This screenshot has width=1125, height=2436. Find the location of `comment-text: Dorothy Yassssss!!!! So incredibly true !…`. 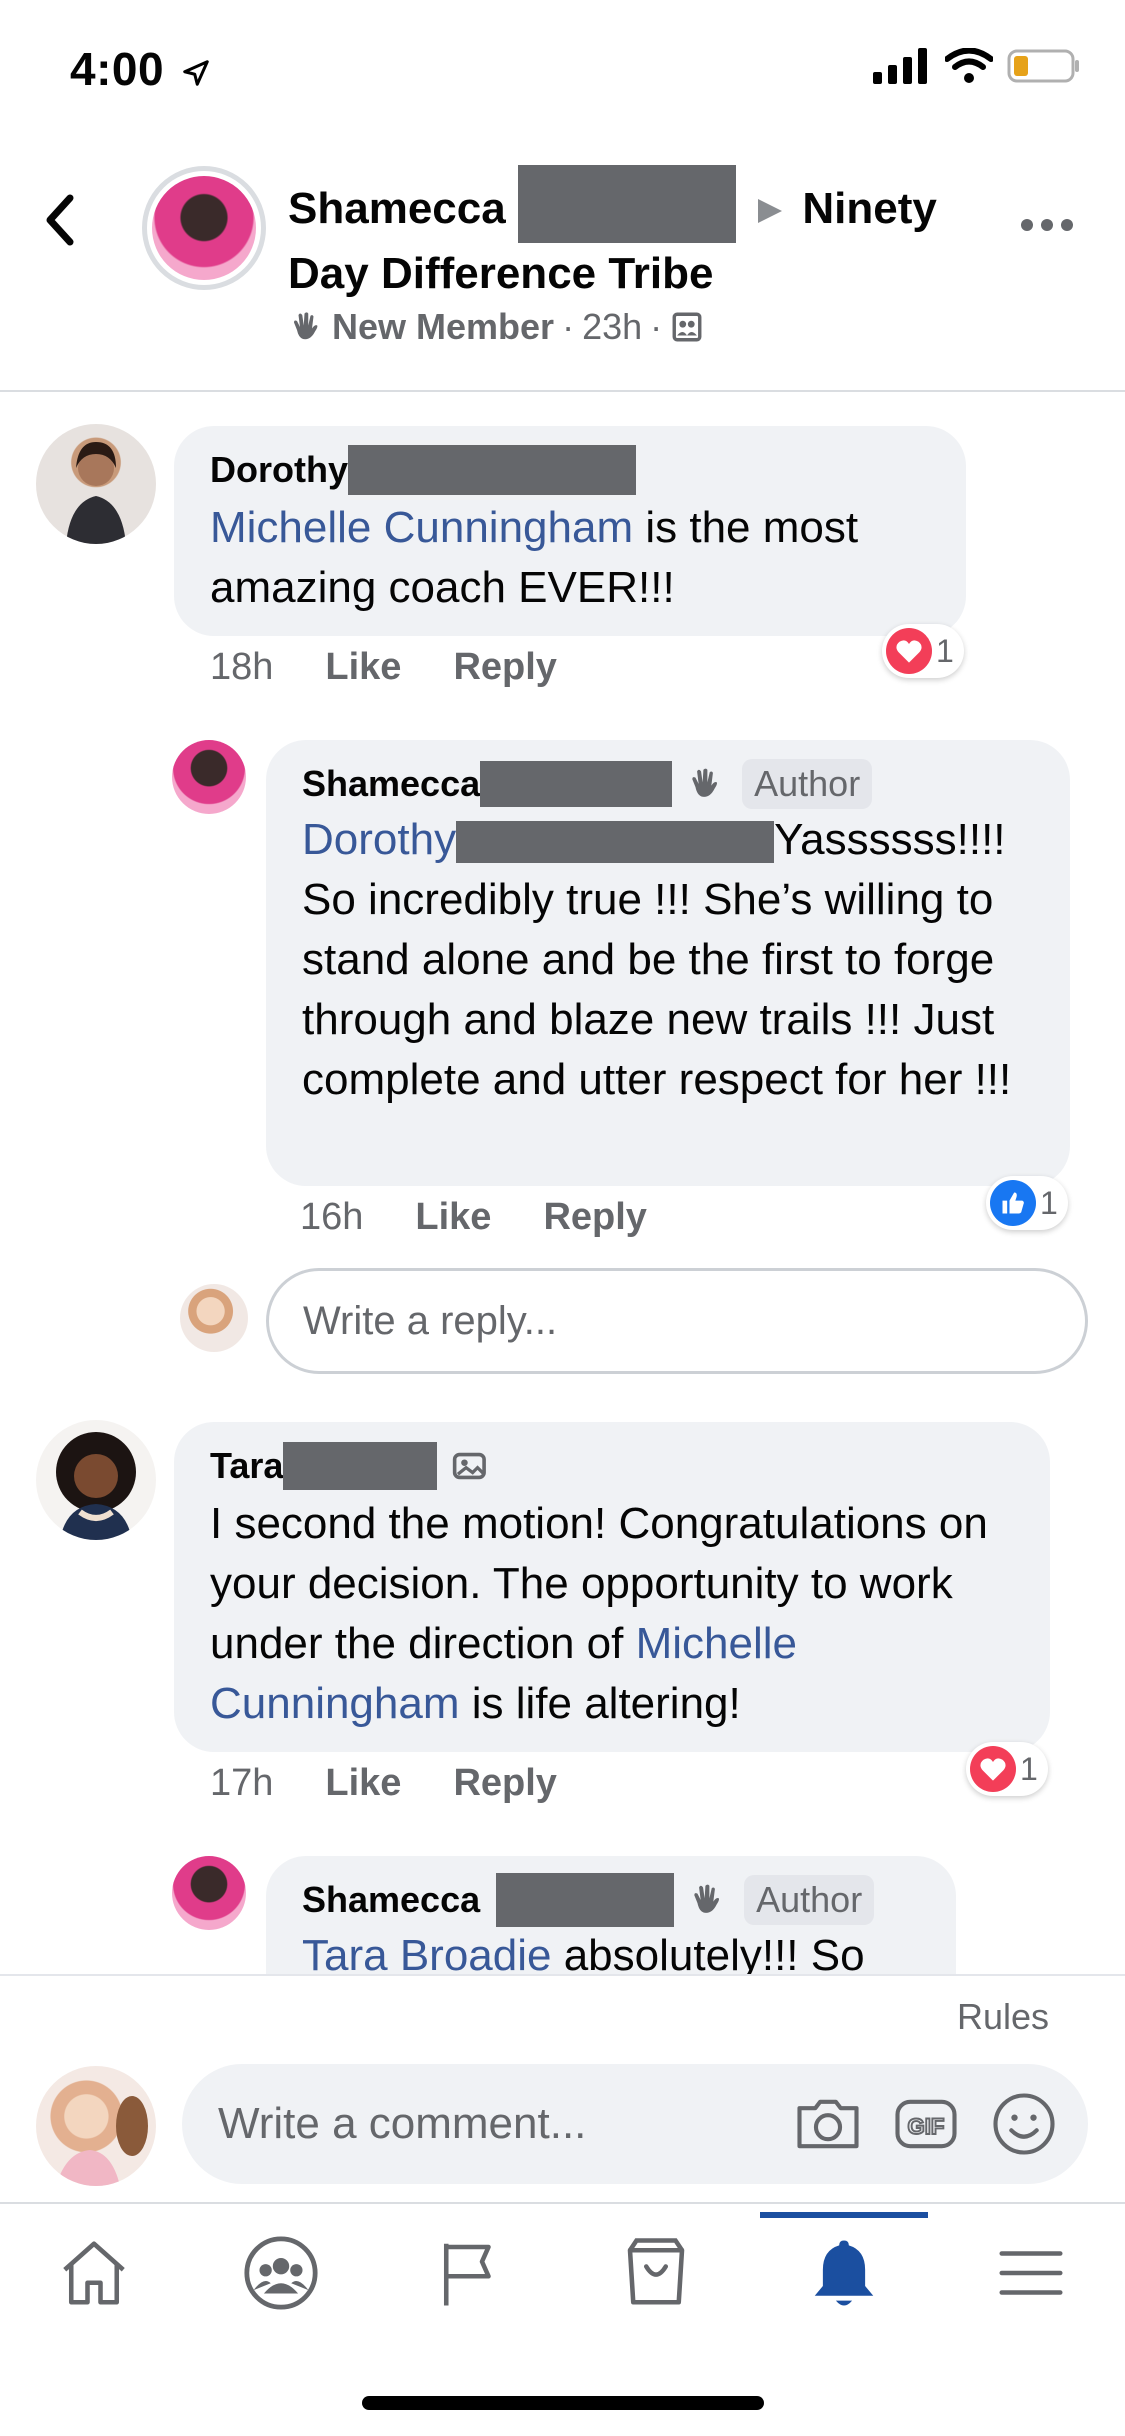

comment-text: Dorothy Yassssss!!!! So incredibly true !… is located at coordinates (657, 959).